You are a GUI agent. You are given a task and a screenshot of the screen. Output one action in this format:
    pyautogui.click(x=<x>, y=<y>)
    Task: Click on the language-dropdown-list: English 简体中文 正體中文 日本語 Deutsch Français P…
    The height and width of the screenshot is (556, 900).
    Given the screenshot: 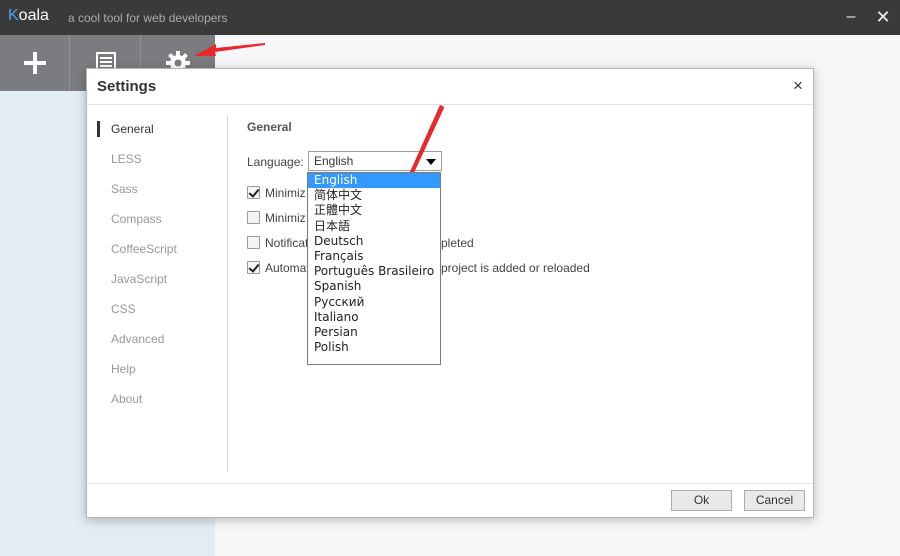 What is the action you would take?
    pyautogui.click(x=374, y=268)
    